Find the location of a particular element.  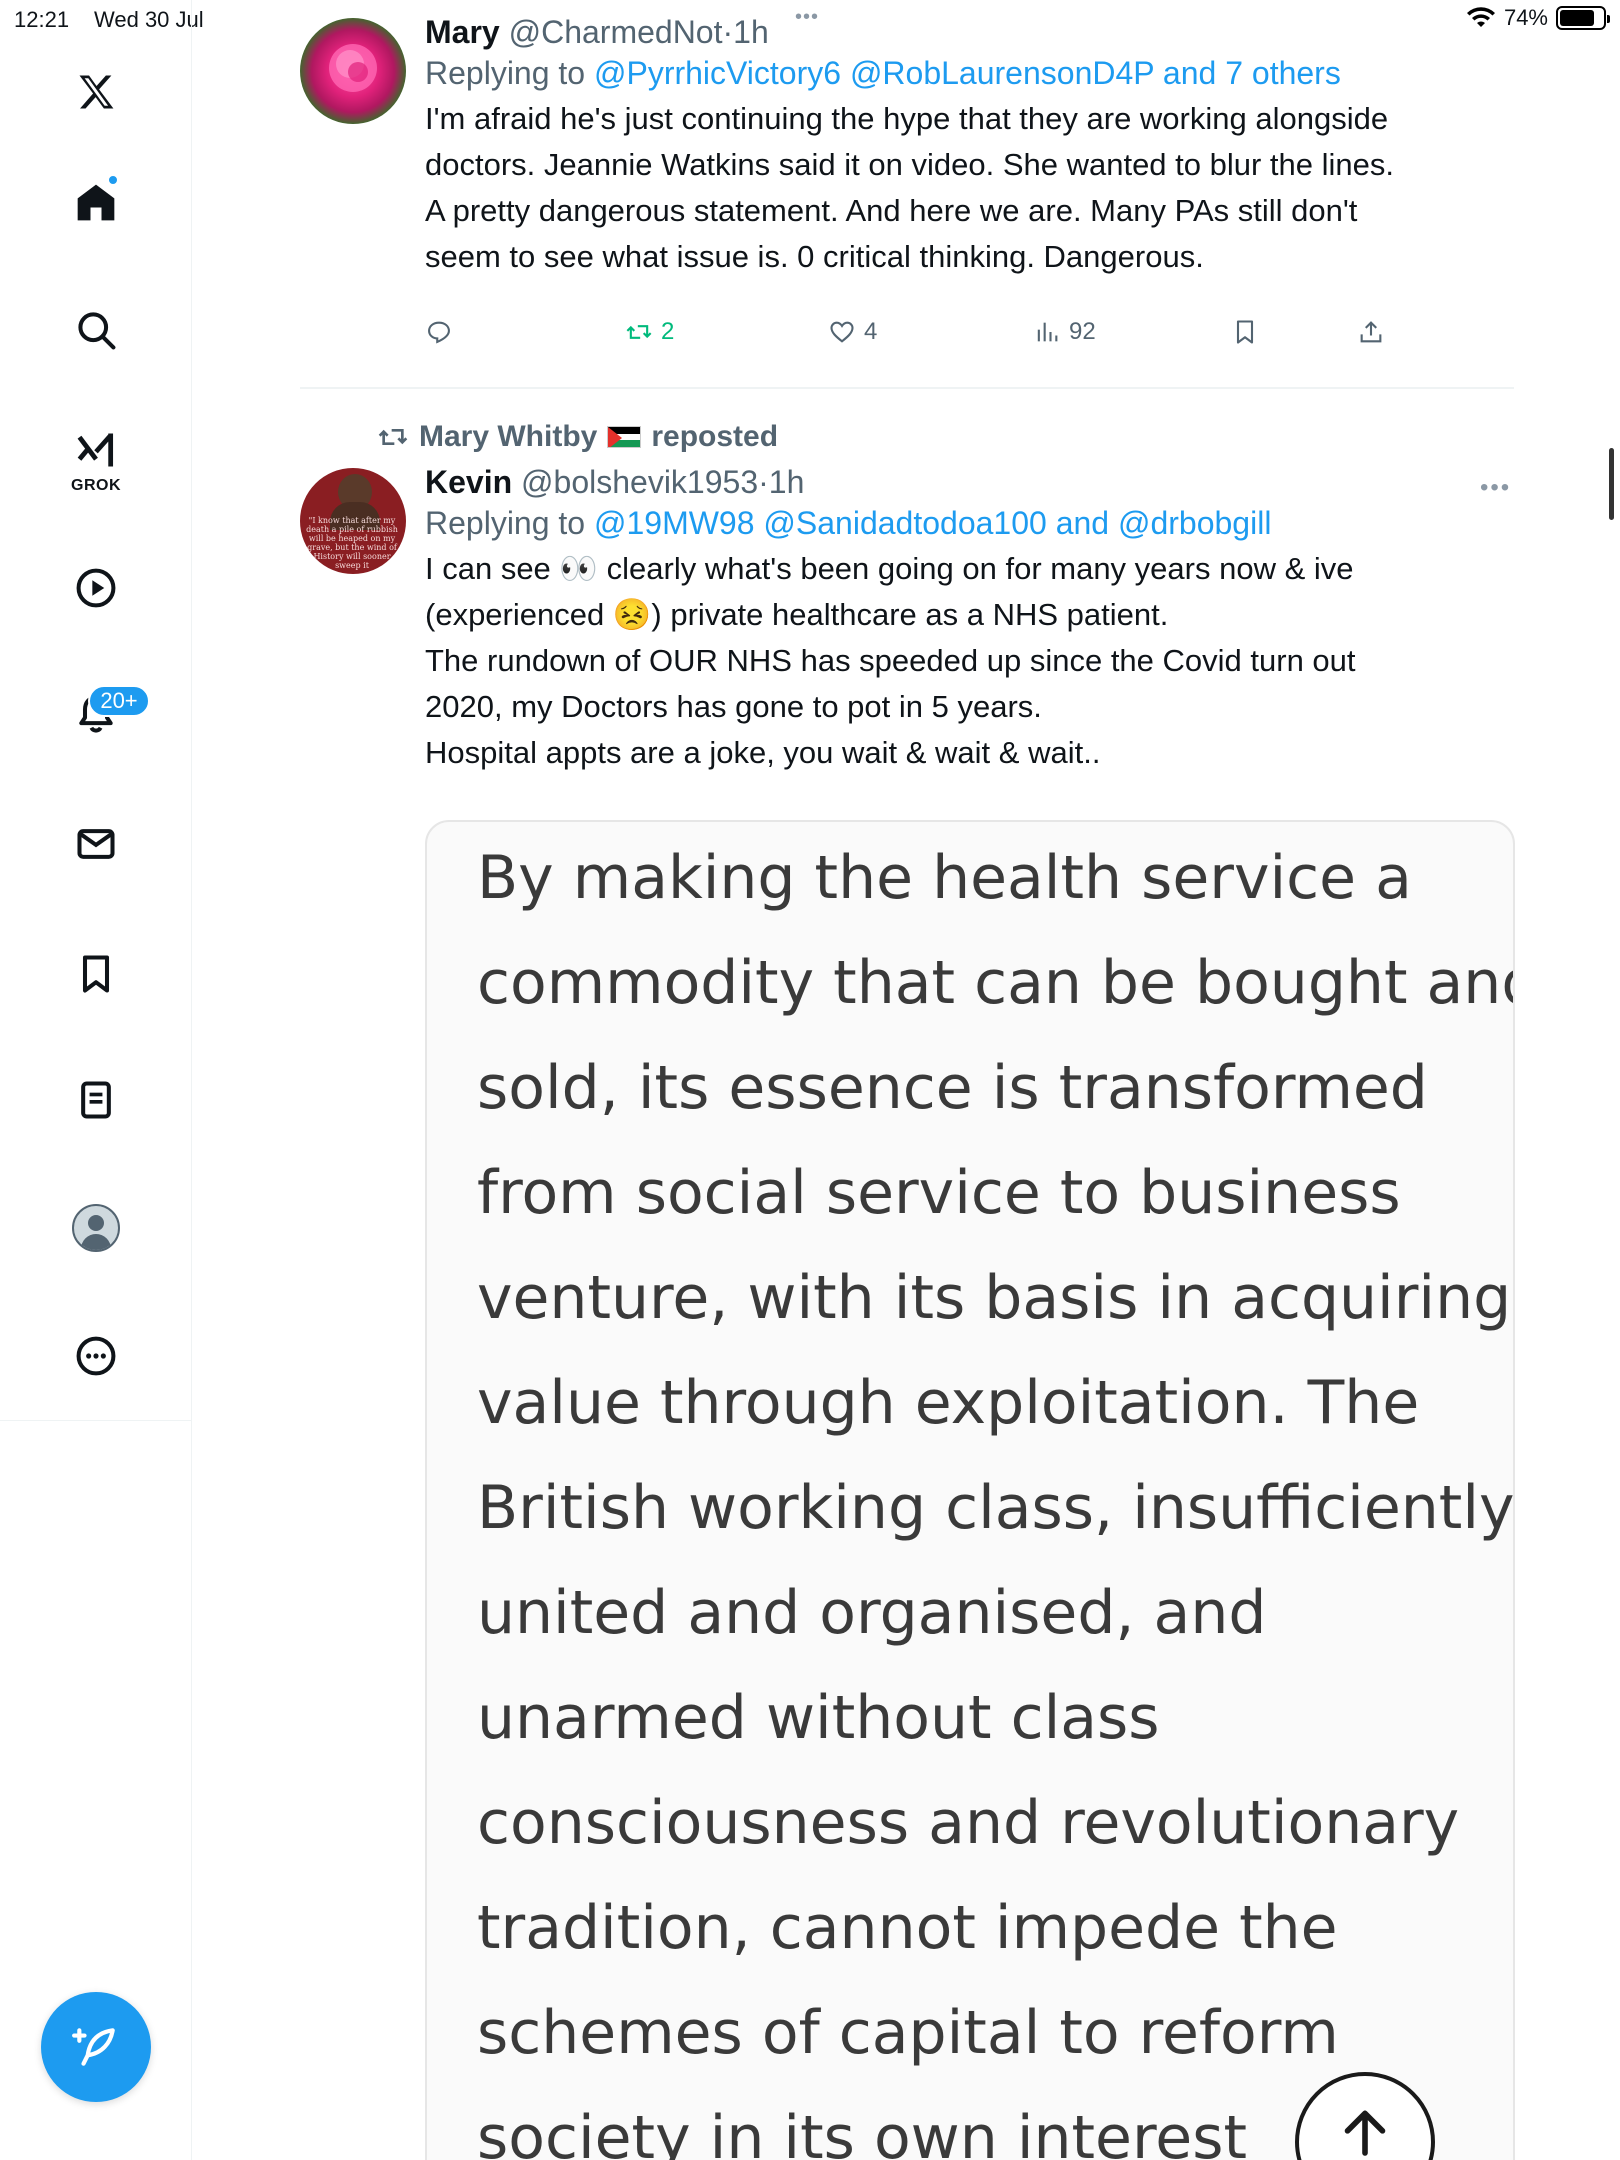

like-heart-icon is located at coordinates (842, 332).